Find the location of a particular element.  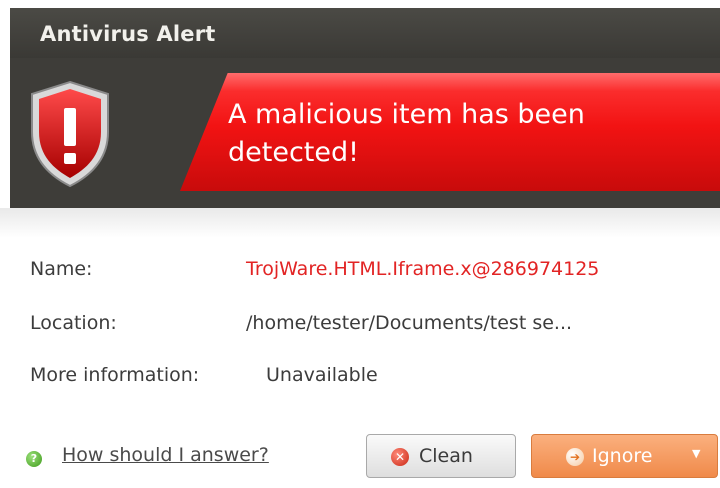

name-label: Name: is located at coordinates (61, 269).